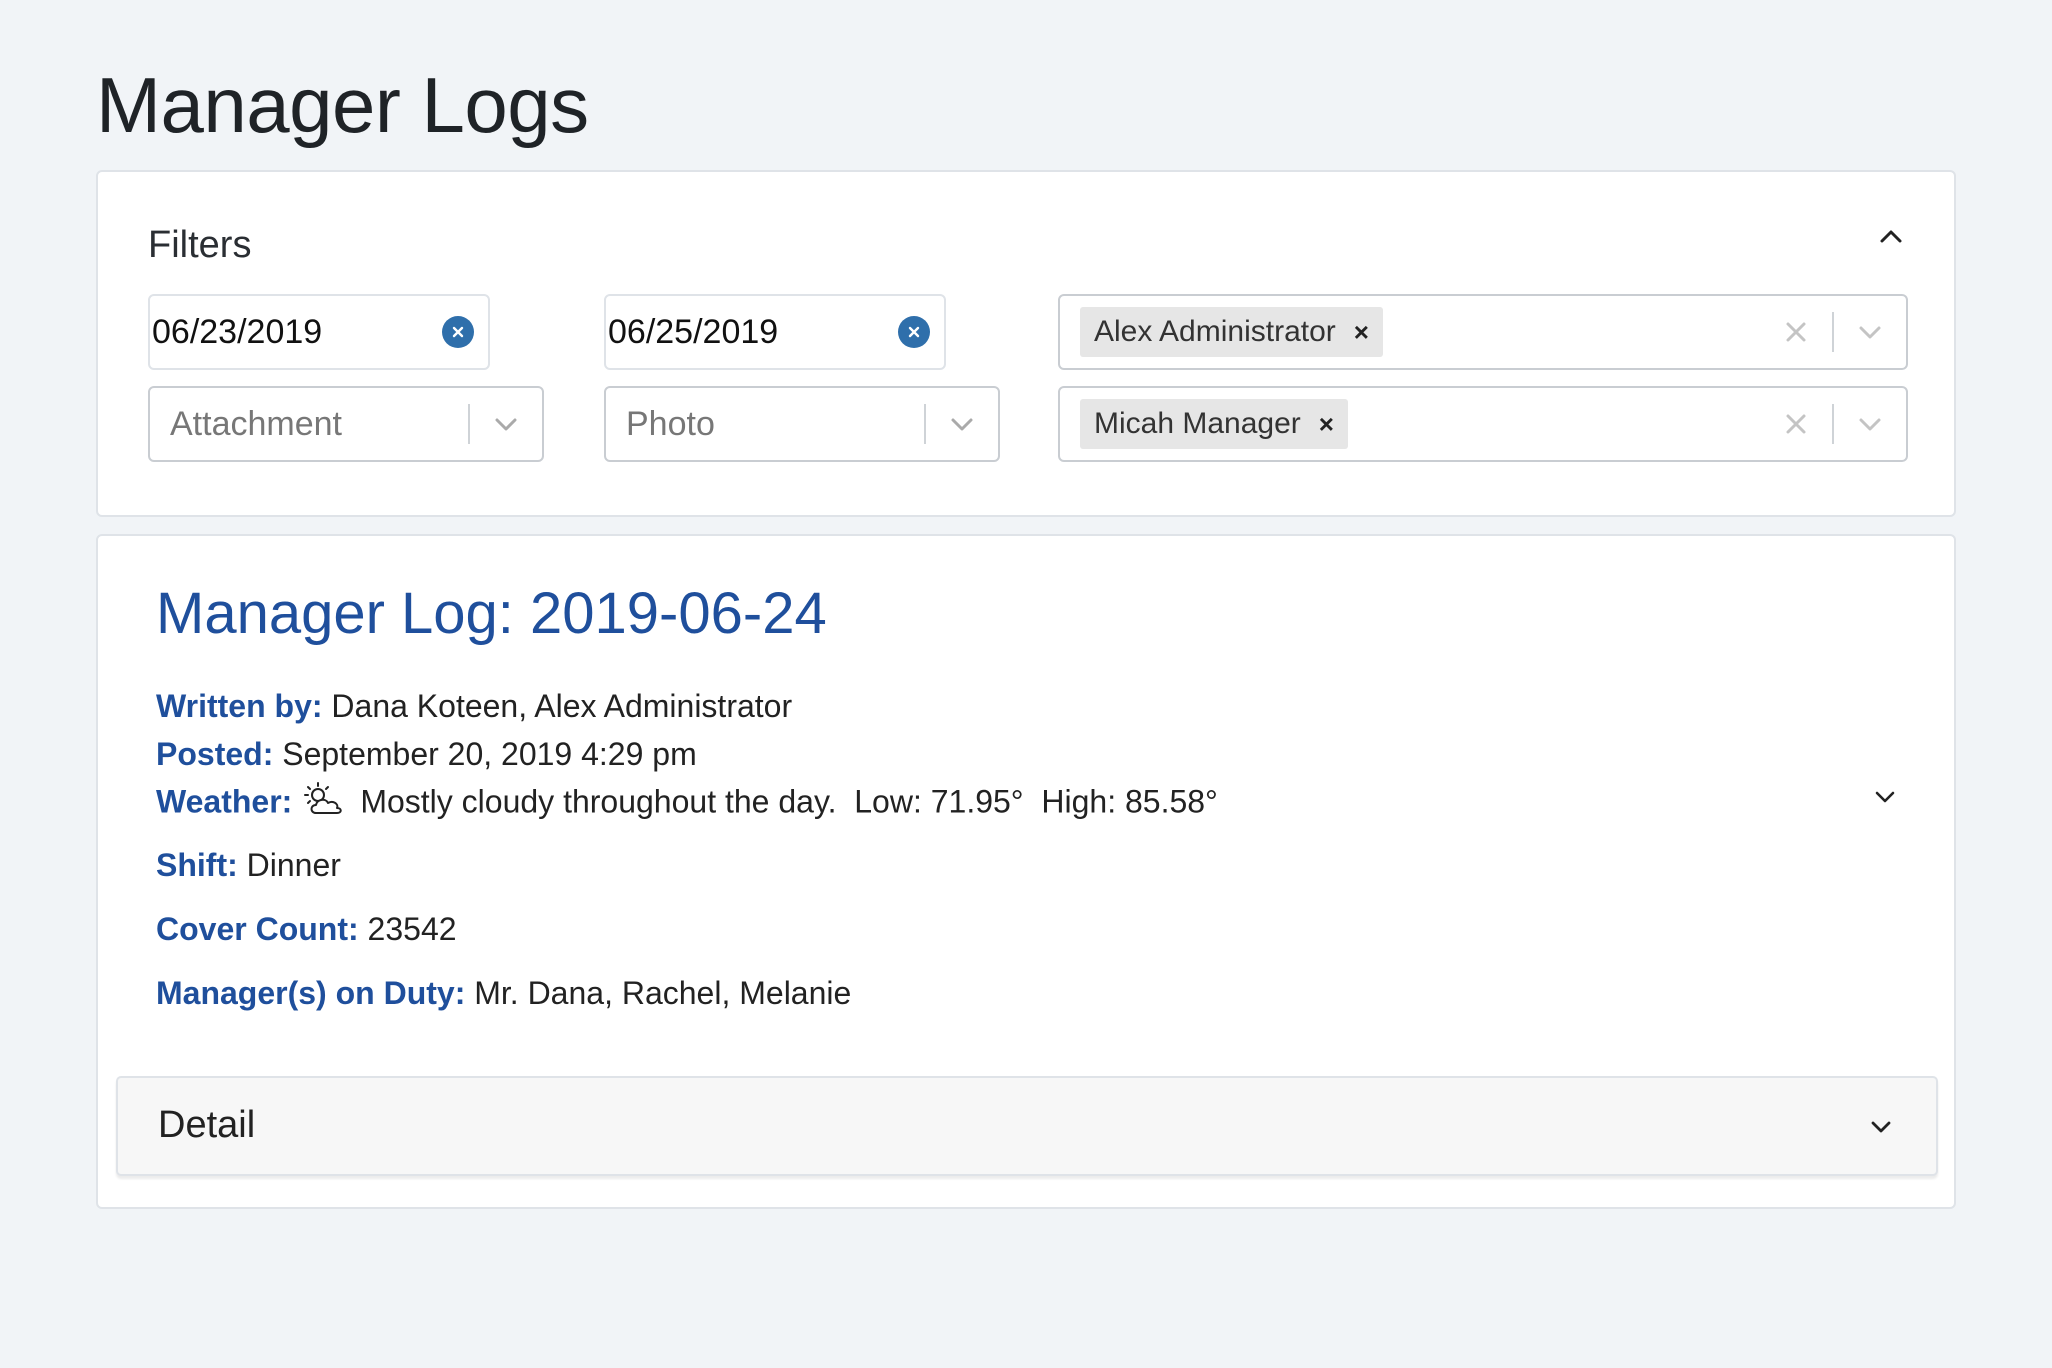 The height and width of the screenshot is (1368, 2052). Describe the element at coordinates (1361, 332) in the screenshot. I see `remove-author-chip-icon: ×` at that location.